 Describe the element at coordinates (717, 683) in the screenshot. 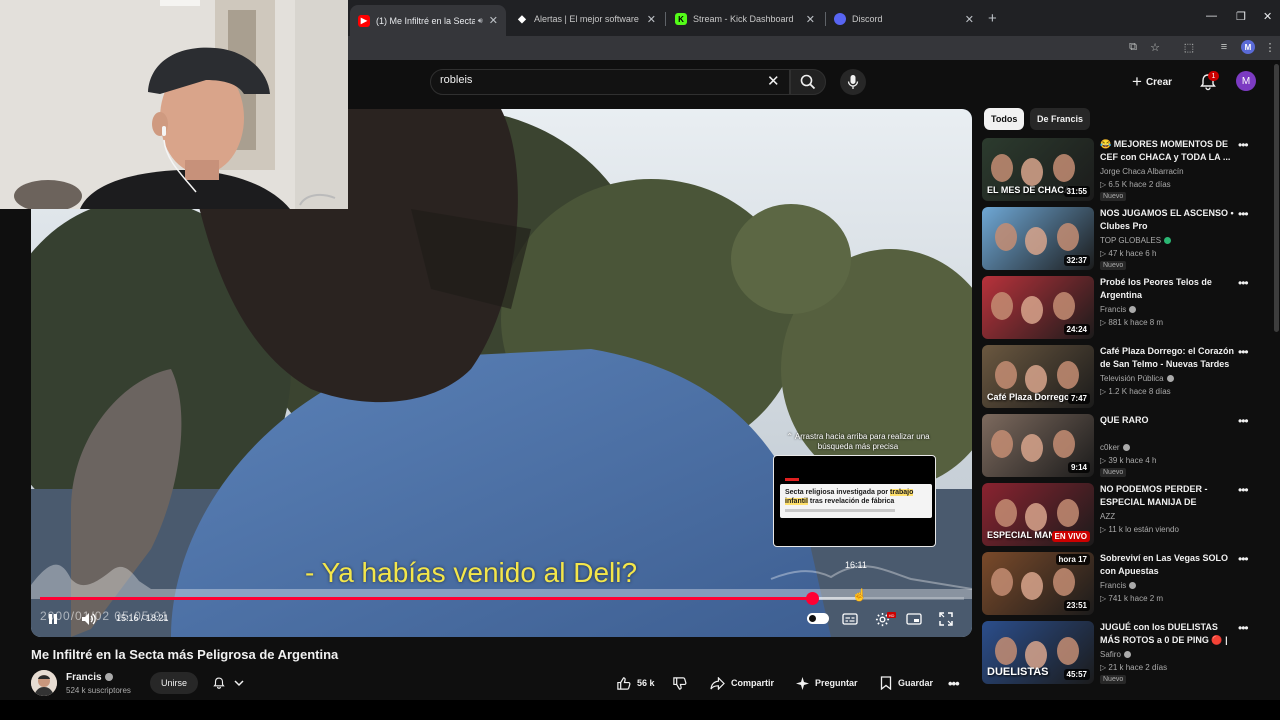

I see `share-icon` at that location.